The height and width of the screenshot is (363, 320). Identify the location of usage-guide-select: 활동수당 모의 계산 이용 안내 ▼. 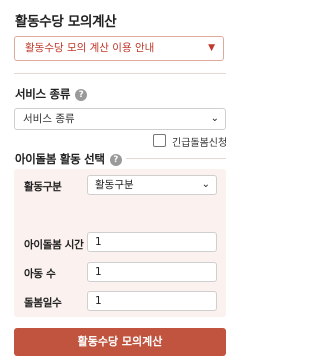
(119, 48).